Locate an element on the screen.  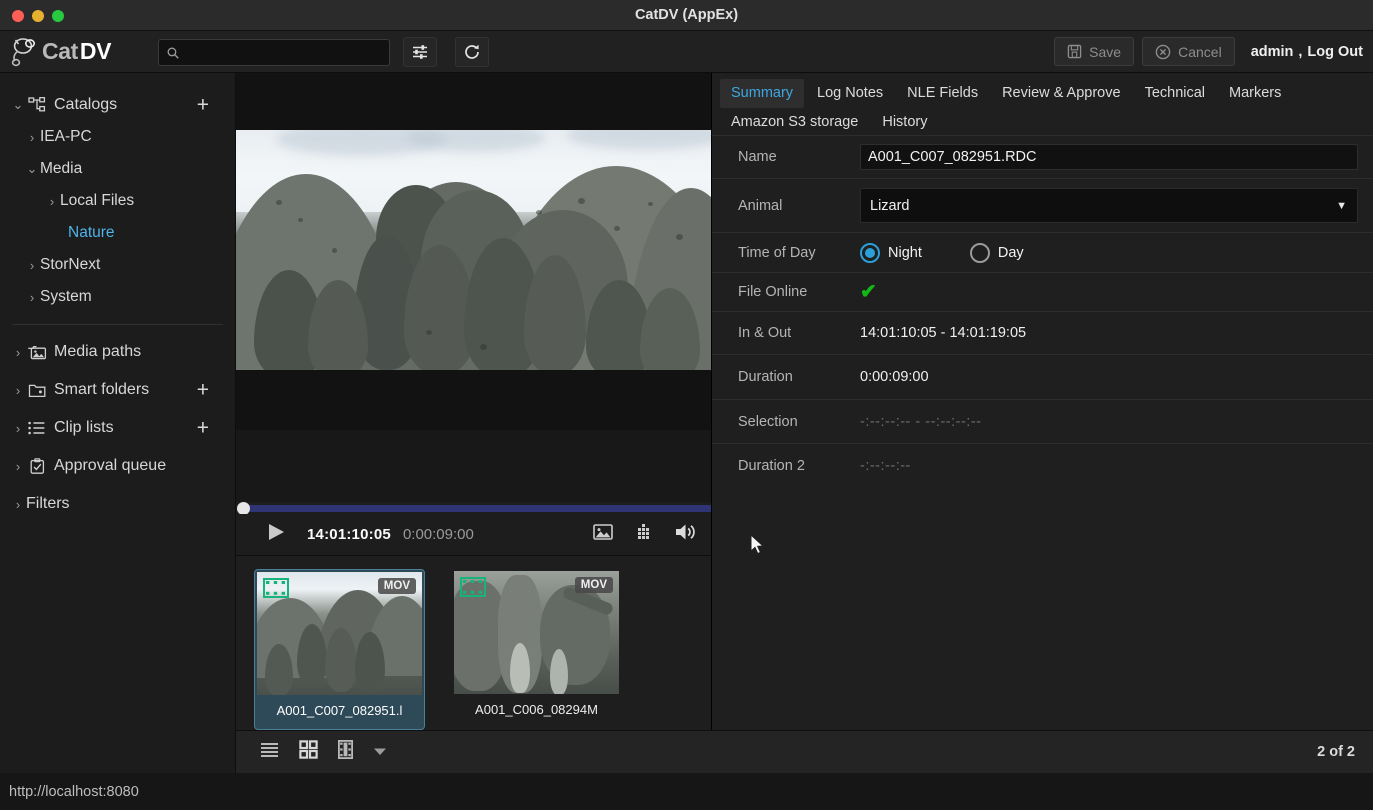
player-controls: 14:01:10:05 0:00:09:00 is located at coordinates (473, 535).